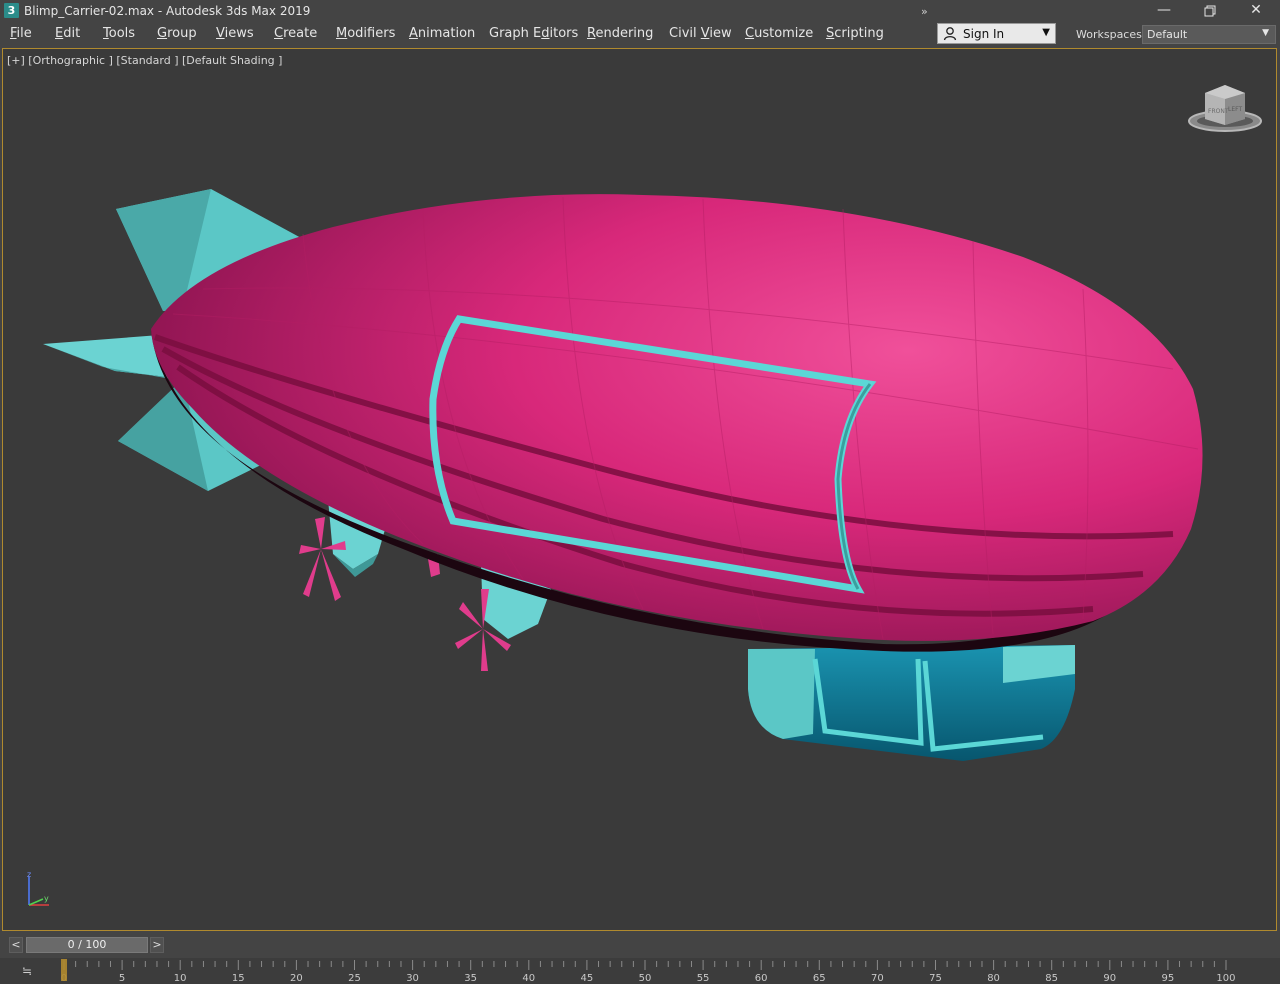 The image size is (1280, 984). What do you see at coordinates (779, 33) in the screenshot?
I see `menu-customize: Customize` at bounding box center [779, 33].